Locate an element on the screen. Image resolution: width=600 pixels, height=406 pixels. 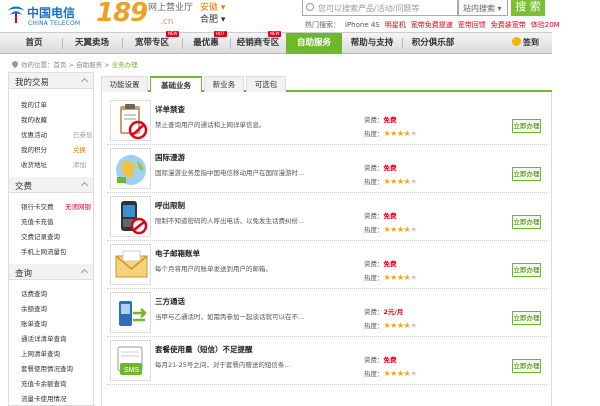
sidebar-item-label: 手机上网流量包 is located at coordinates (44, 252).